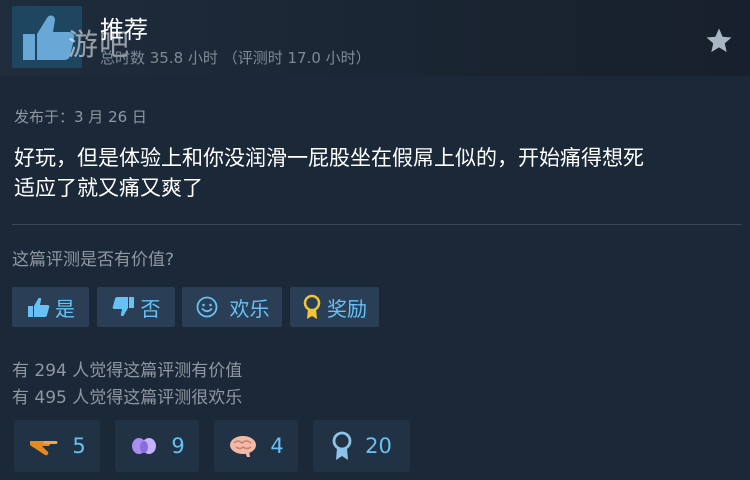 The height and width of the screenshot is (480, 750). Describe the element at coordinates (329, 158) in the screenshot. I see `review-line-1: 好玩，但是体验上和你没润滑一屁股坐在假屌上似的，开始痛得想死` at that location.